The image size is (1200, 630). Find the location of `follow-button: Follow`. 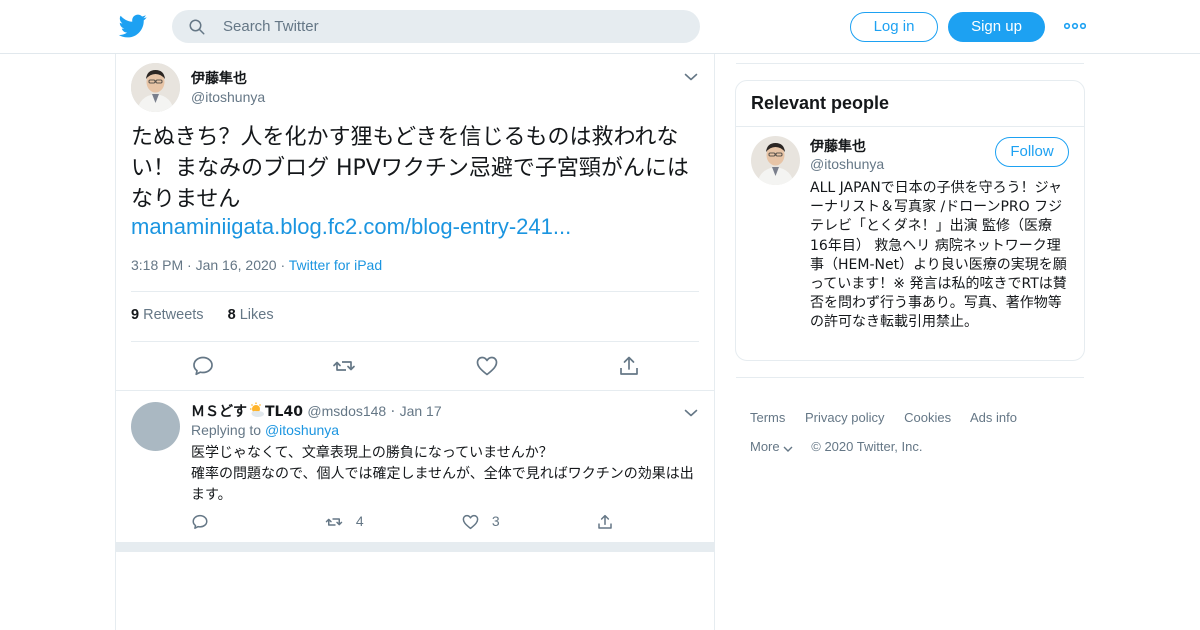

follow-button: Follow is located at coordinates (1032, 152).